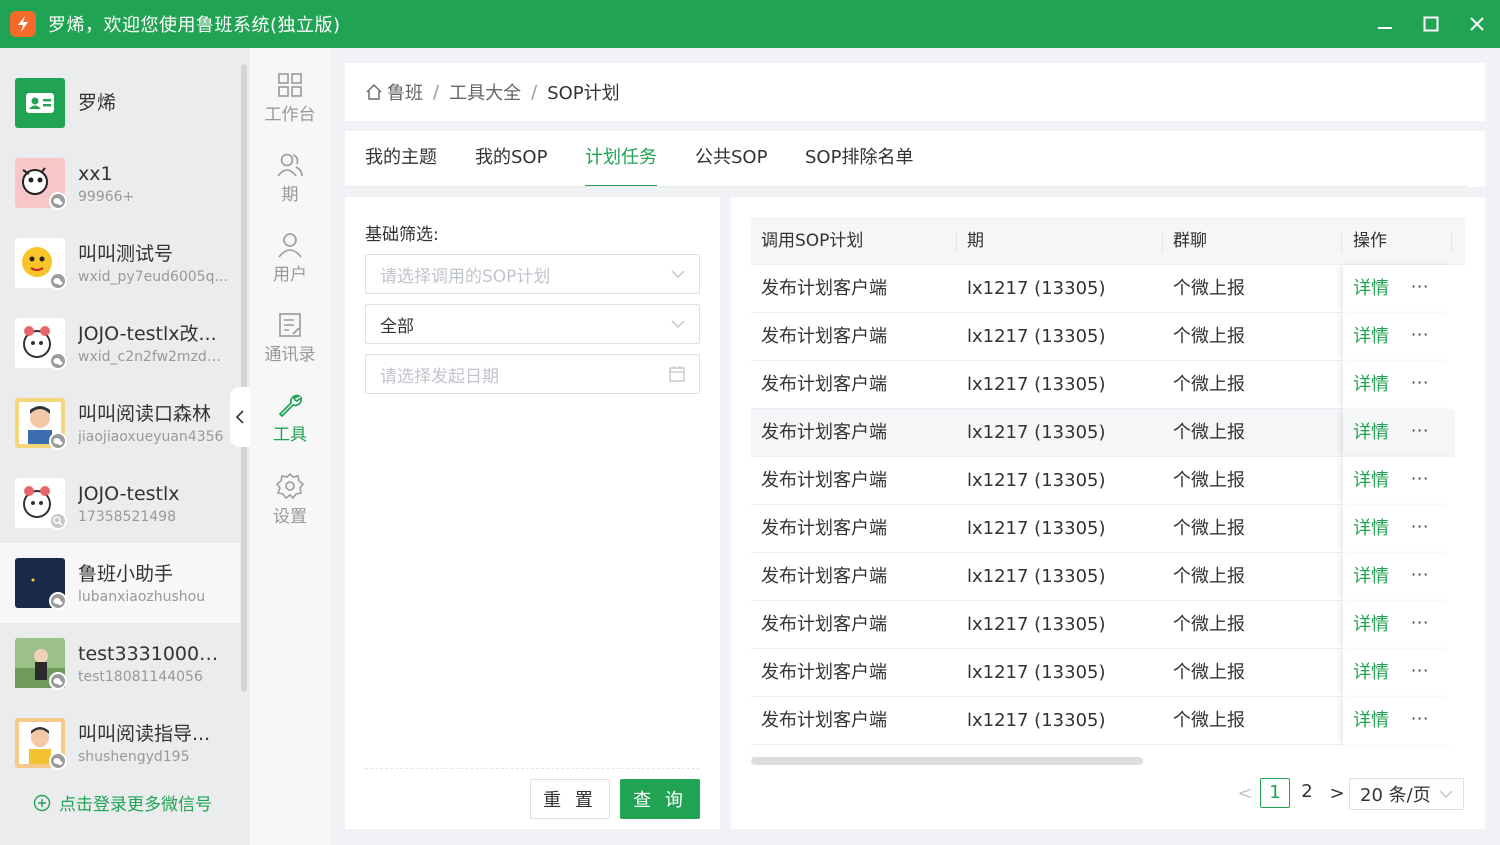  Describe the element at coordinates (290, 272) in the screenshot. I see `nav-item-user: 用户` at that location.